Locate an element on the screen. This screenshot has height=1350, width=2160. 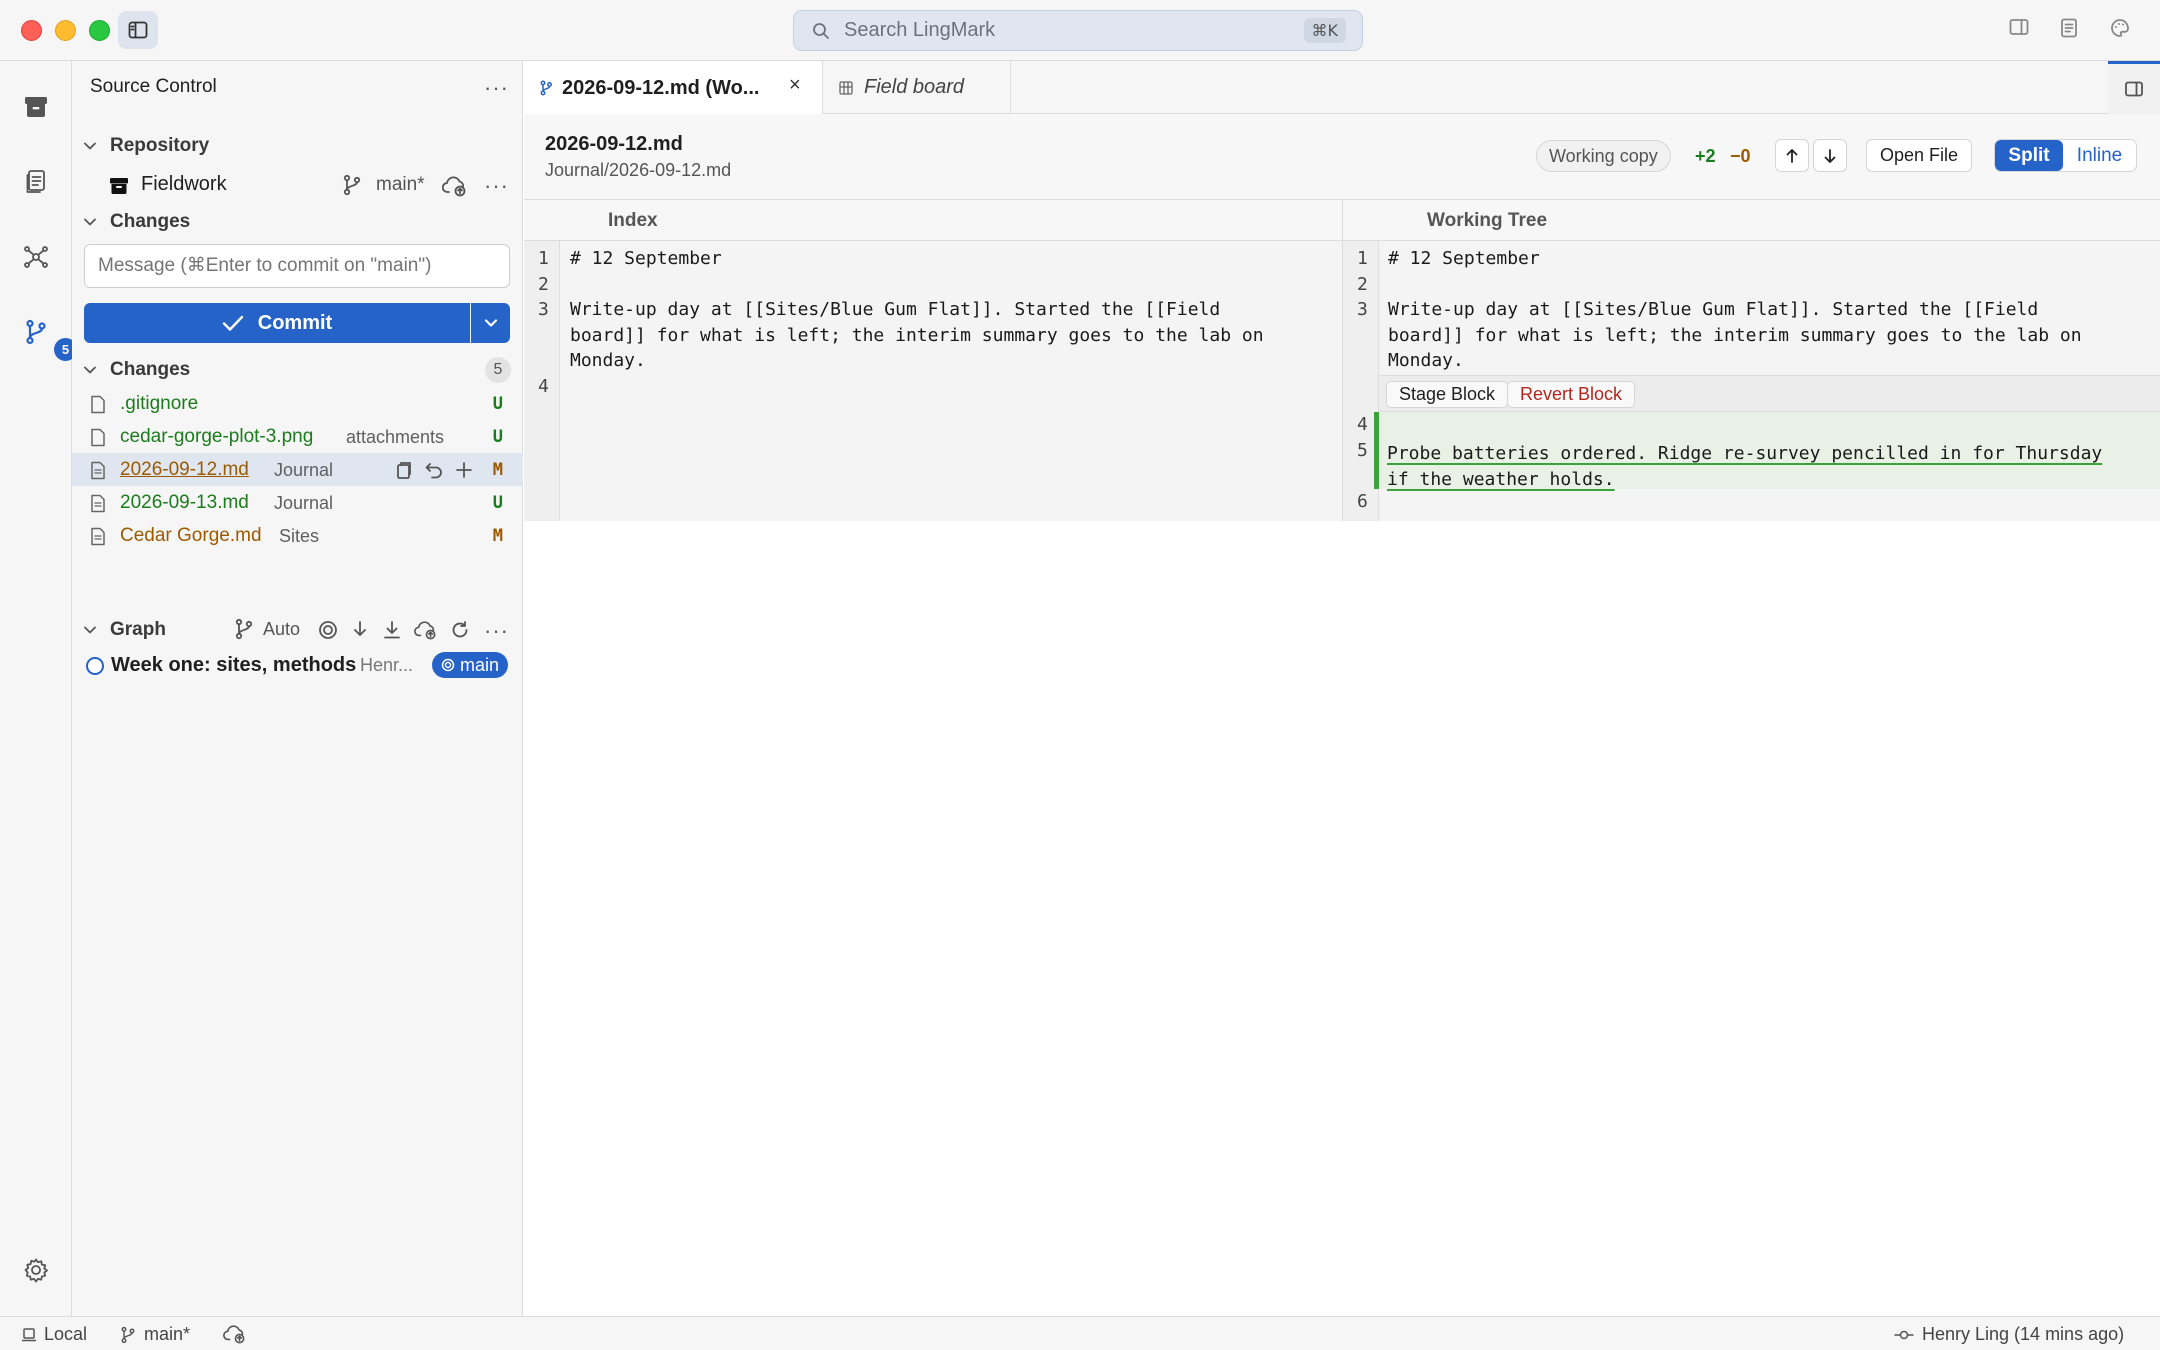
right-panel-toggle is located at coordinates (2134, 87).